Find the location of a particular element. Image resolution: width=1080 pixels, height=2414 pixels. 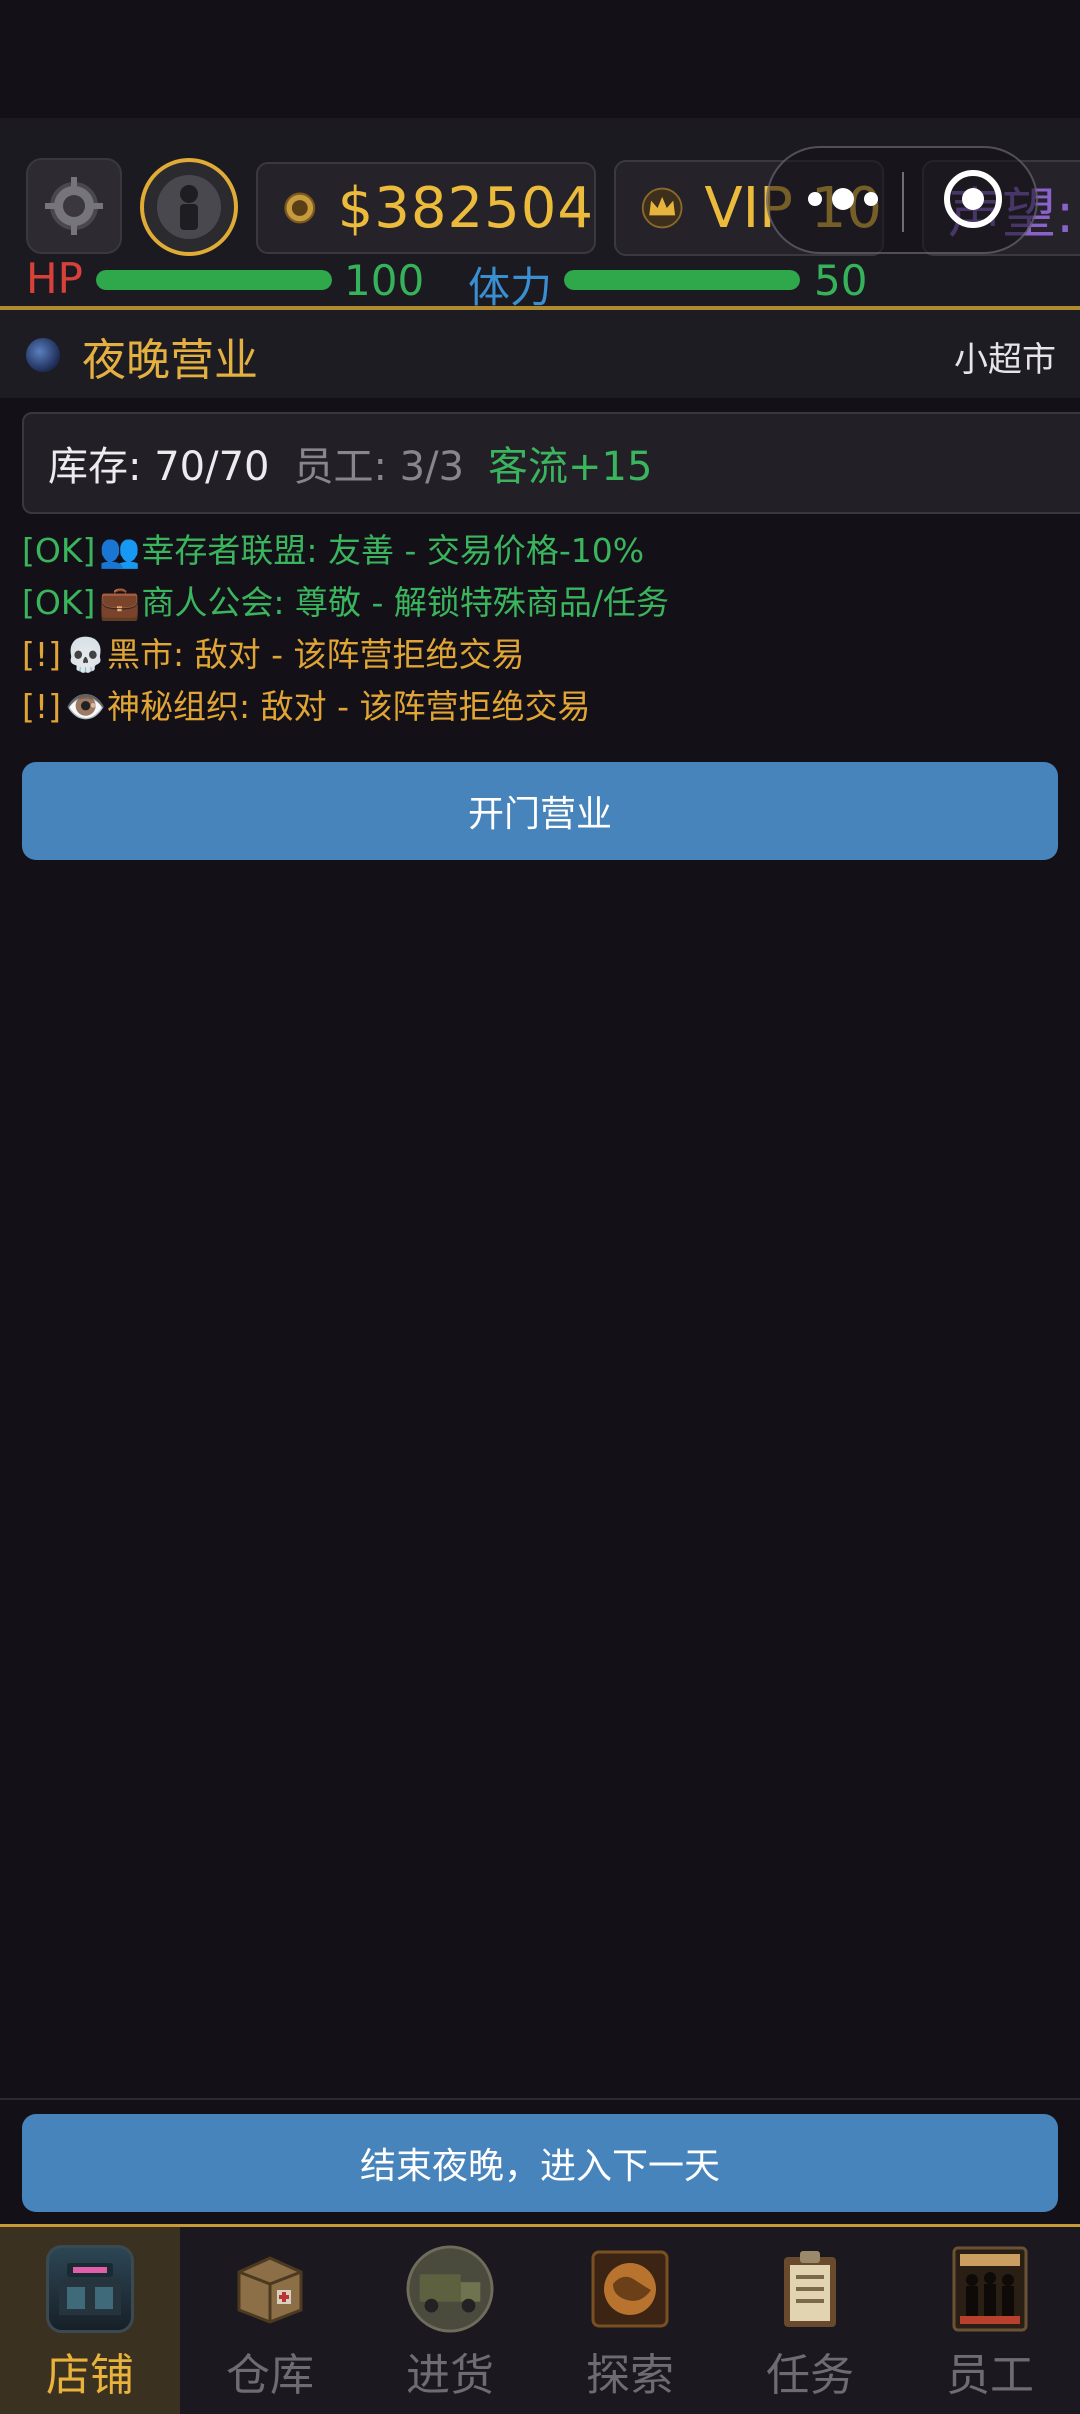

customer-flow-stat: 客流+15 is located at coordinates (570, 467).